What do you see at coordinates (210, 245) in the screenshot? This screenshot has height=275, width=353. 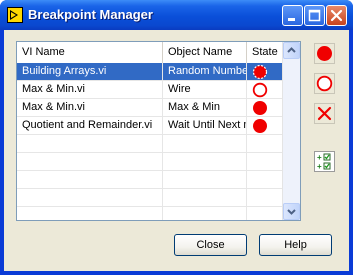 I see `close-button: Close` at bounding box center [210, 245].